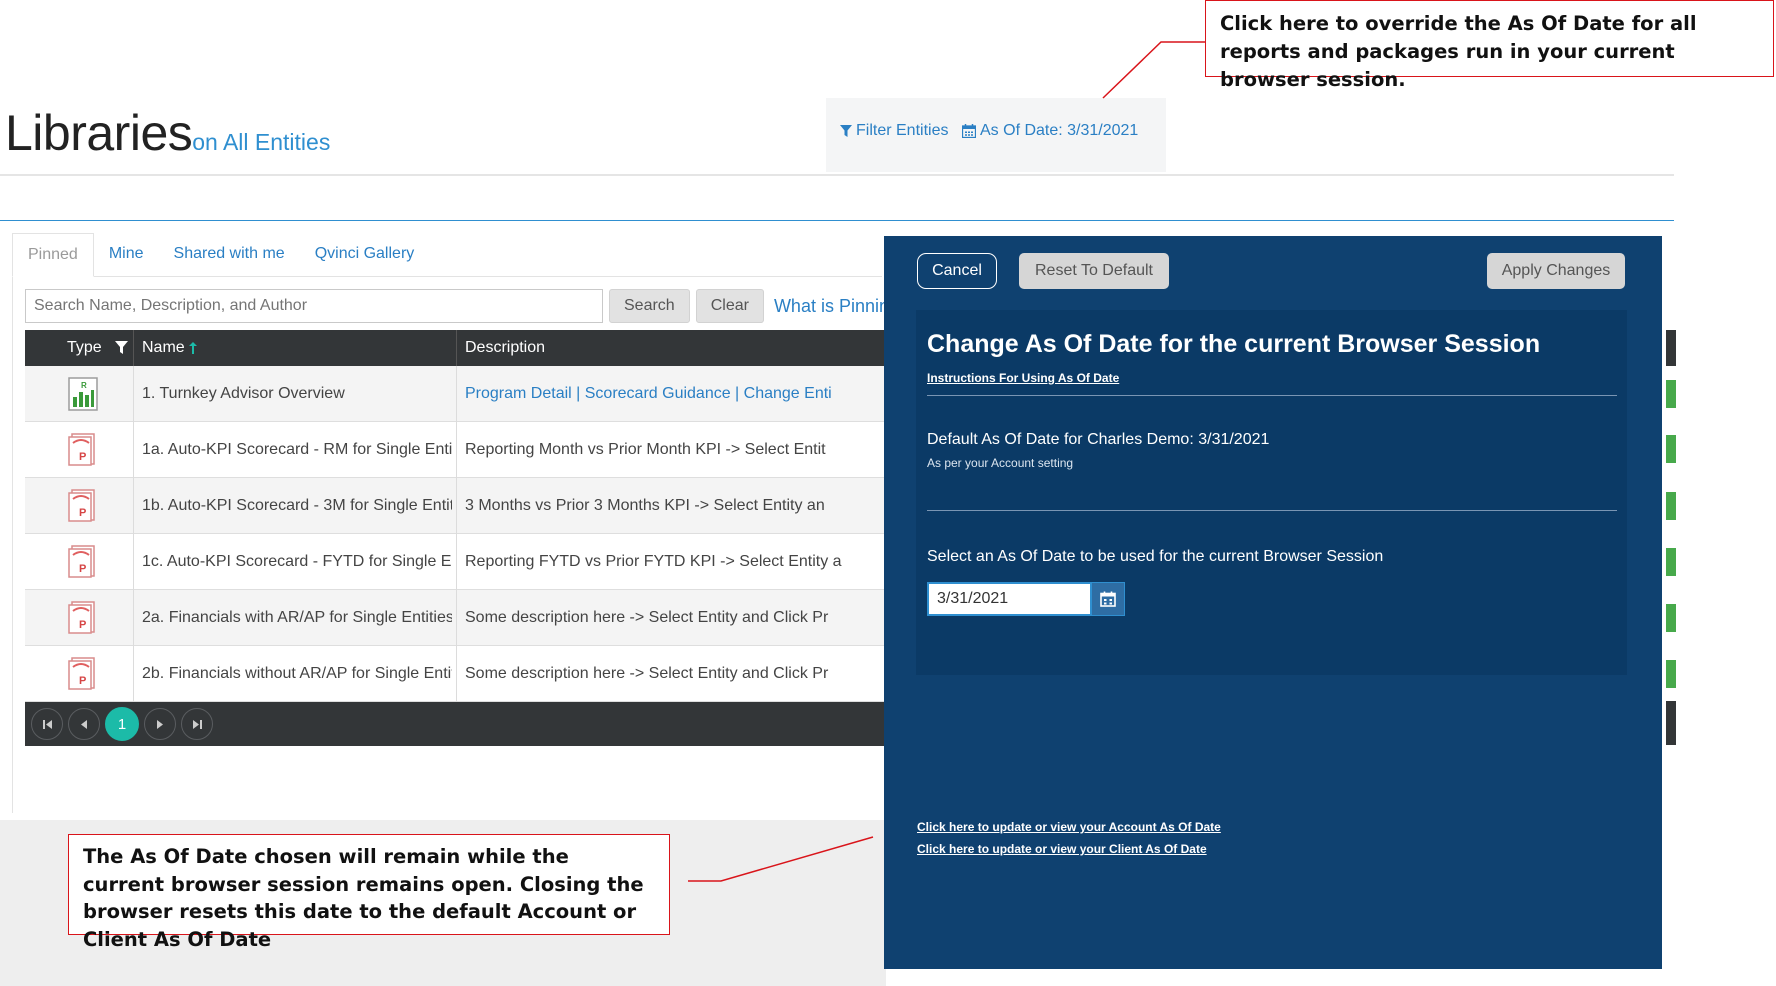 Image resolution: width=1776 pixels, height=986 pixels. What do you see at coordinates (121, 348) in the screenshot?
I see `filter-column-icon` at bounding box center [121, 348].